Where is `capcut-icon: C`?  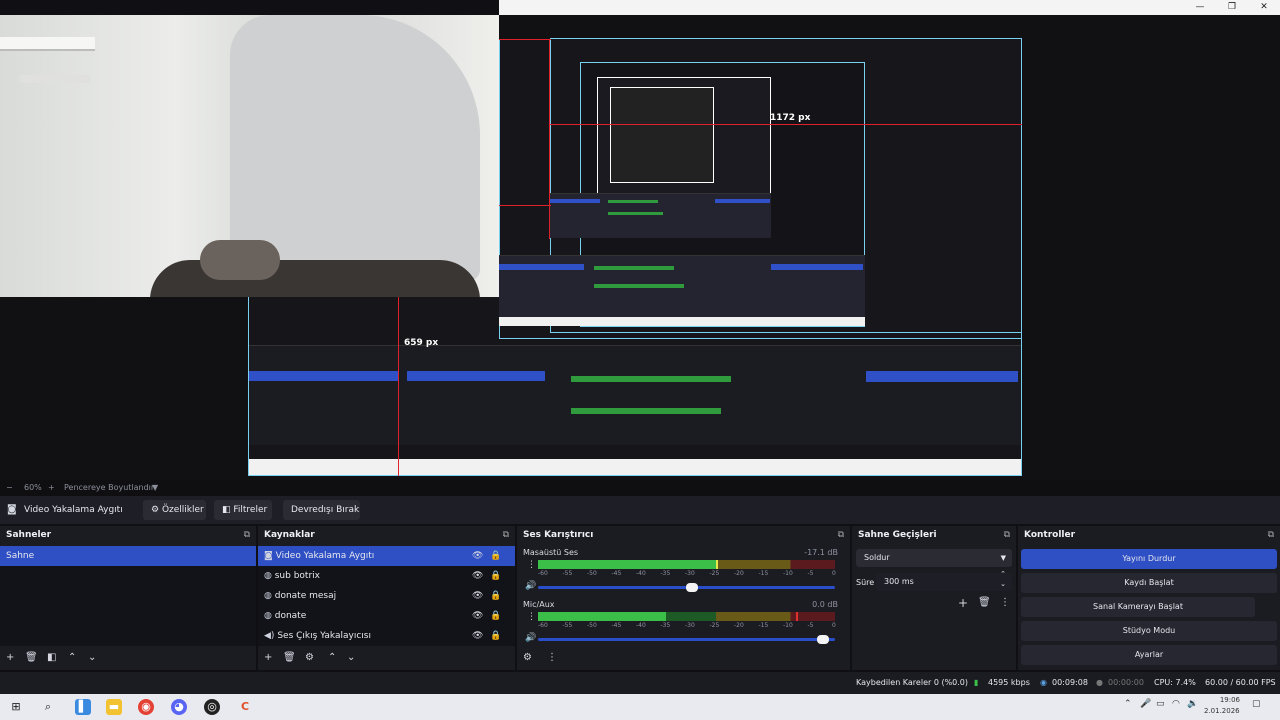 capcut-icon: C is located at coordinates (245, 707).